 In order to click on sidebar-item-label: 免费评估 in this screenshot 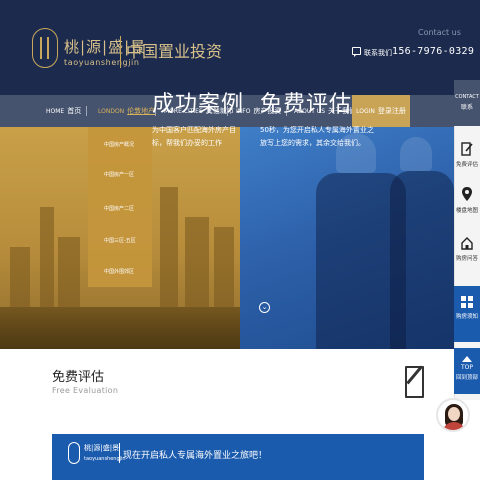, I will do `click(466, 165)`.